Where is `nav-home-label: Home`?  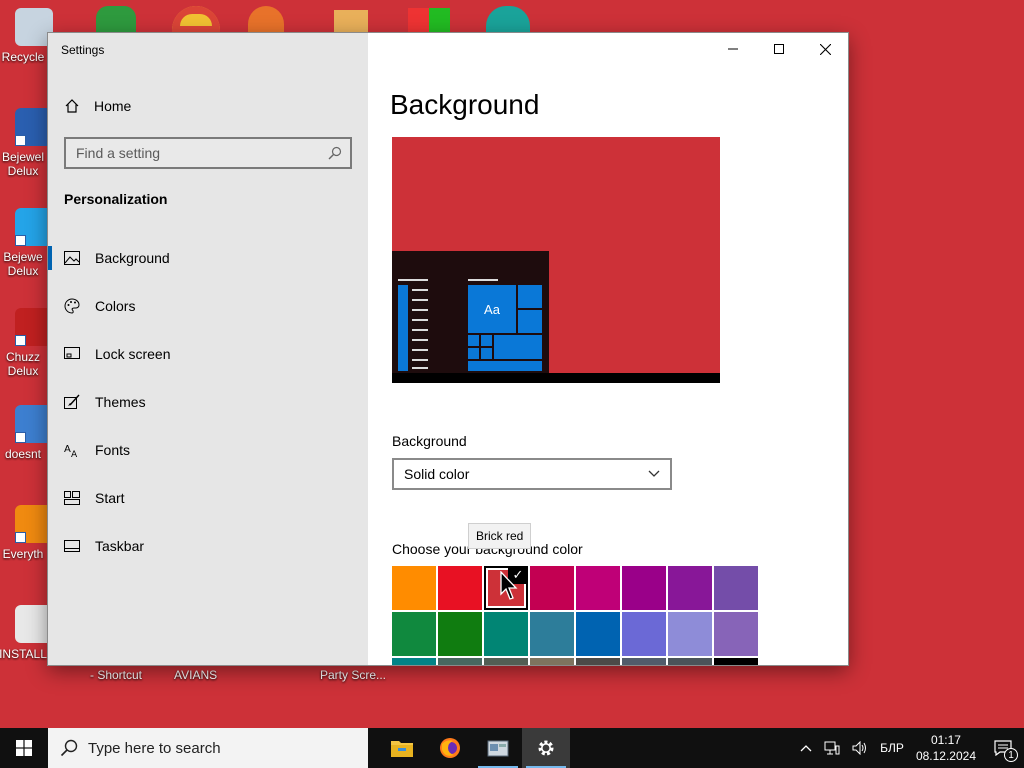 nav-home-label: Home is located at coordinates (113, 106).